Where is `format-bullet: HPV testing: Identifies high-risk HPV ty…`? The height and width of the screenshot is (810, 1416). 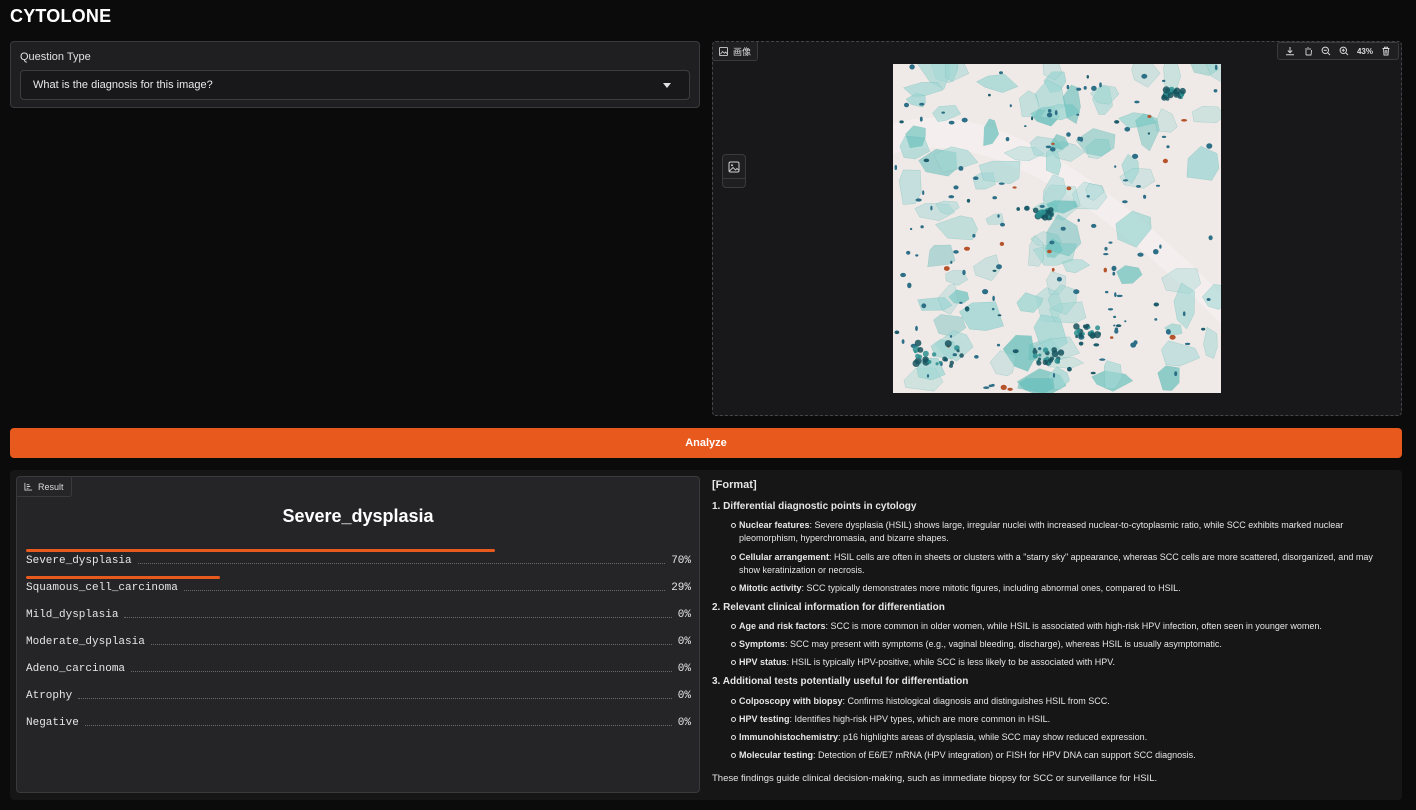
format-bullet: HPV testing: Identifies high-risk HPV ty… is located at coordinates (1052, 719).